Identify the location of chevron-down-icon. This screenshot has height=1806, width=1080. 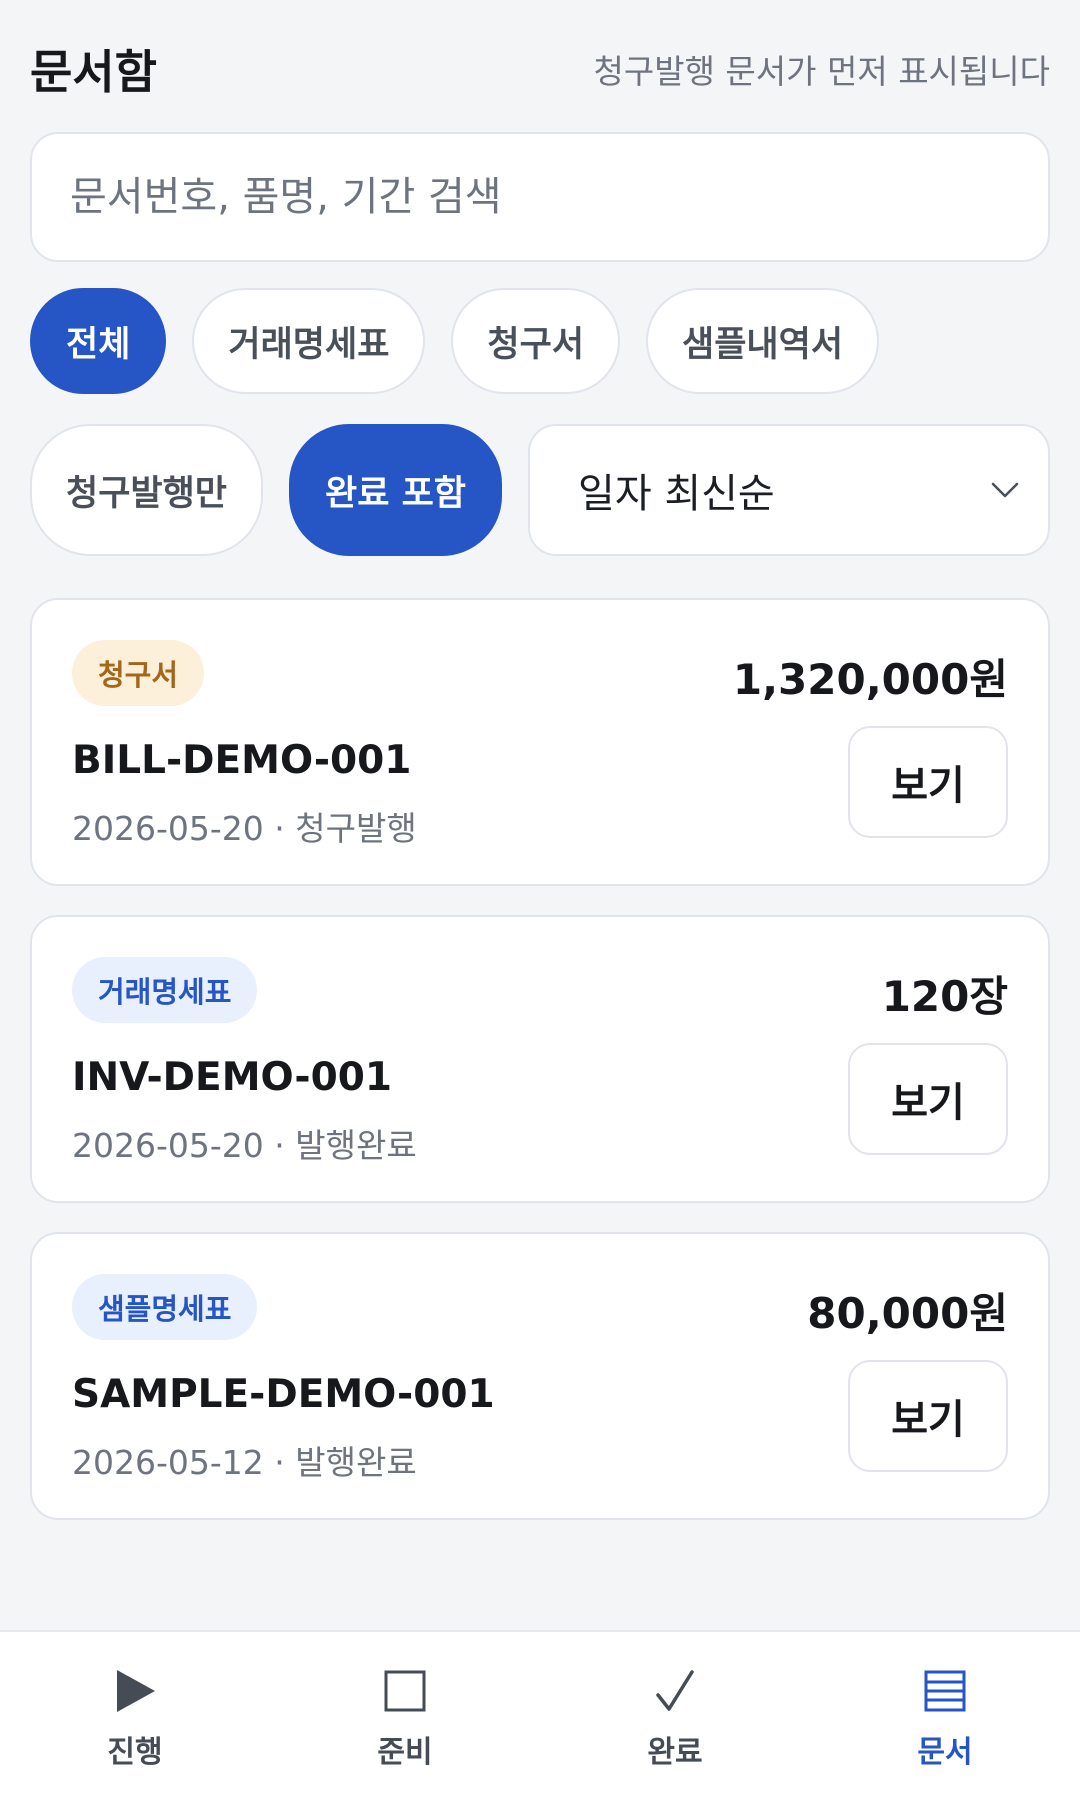
(1005, 490).